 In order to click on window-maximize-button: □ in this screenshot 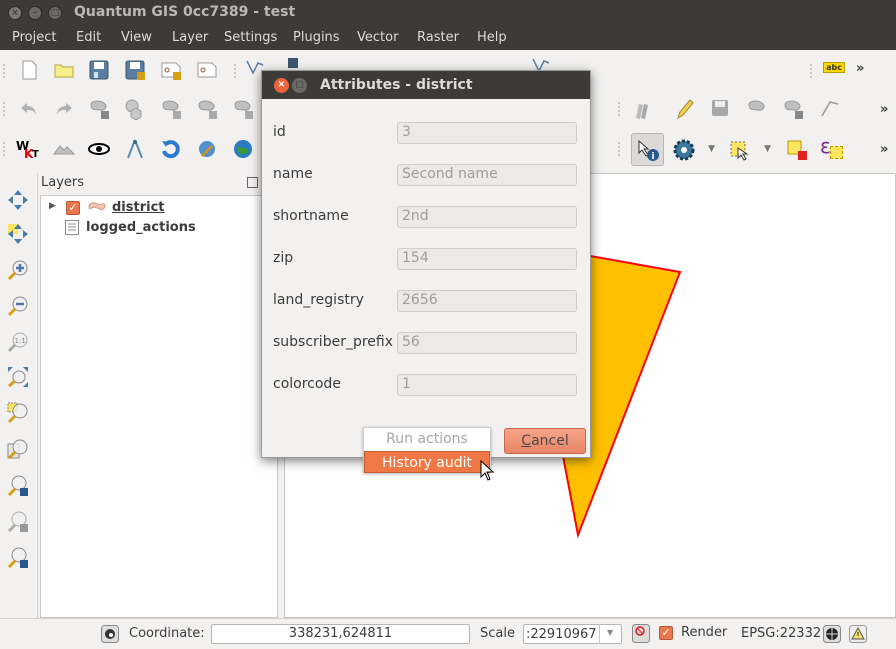, I will do `click(55, 13)`.